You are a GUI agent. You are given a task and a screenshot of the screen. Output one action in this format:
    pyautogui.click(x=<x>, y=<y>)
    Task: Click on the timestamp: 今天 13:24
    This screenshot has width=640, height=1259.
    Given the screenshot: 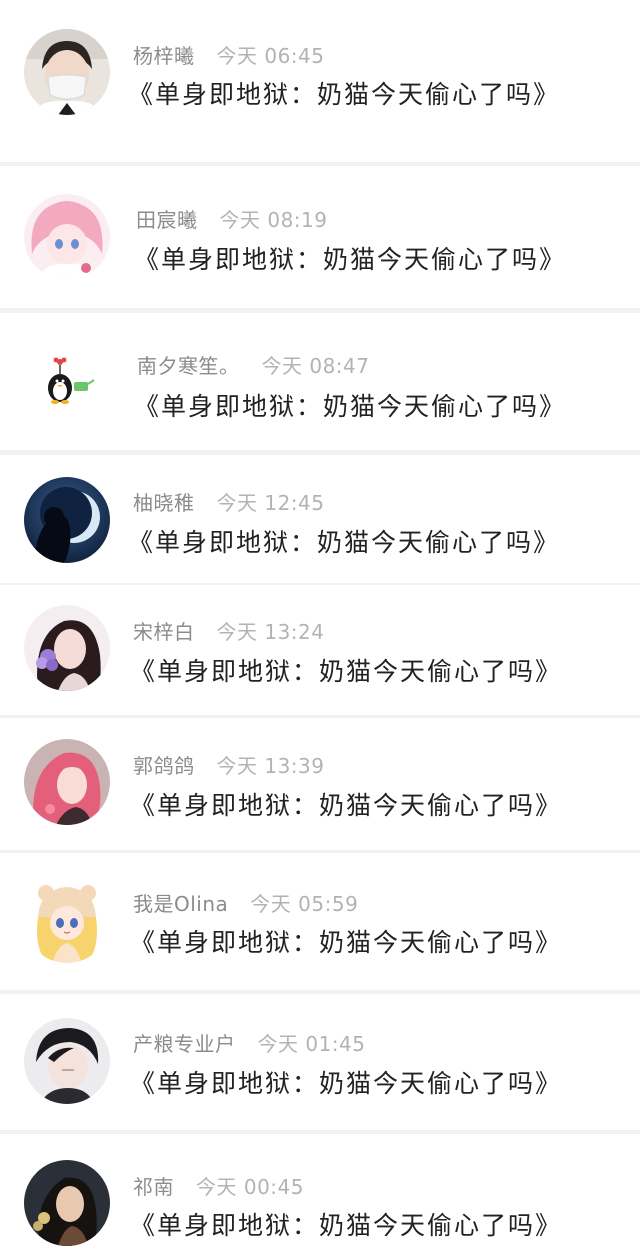 What is the action you would take?
    pyautogui.click(x=270, y=632)
    